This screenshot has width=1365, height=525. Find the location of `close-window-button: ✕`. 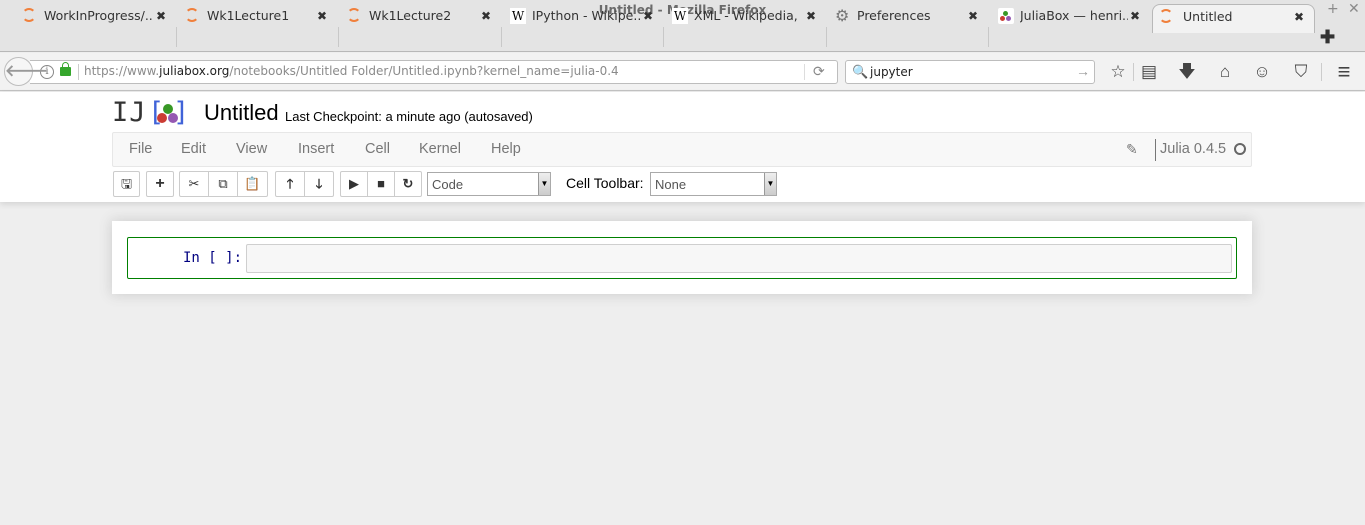

close-window-button: ✕ is located at coordinates (1354, 9).